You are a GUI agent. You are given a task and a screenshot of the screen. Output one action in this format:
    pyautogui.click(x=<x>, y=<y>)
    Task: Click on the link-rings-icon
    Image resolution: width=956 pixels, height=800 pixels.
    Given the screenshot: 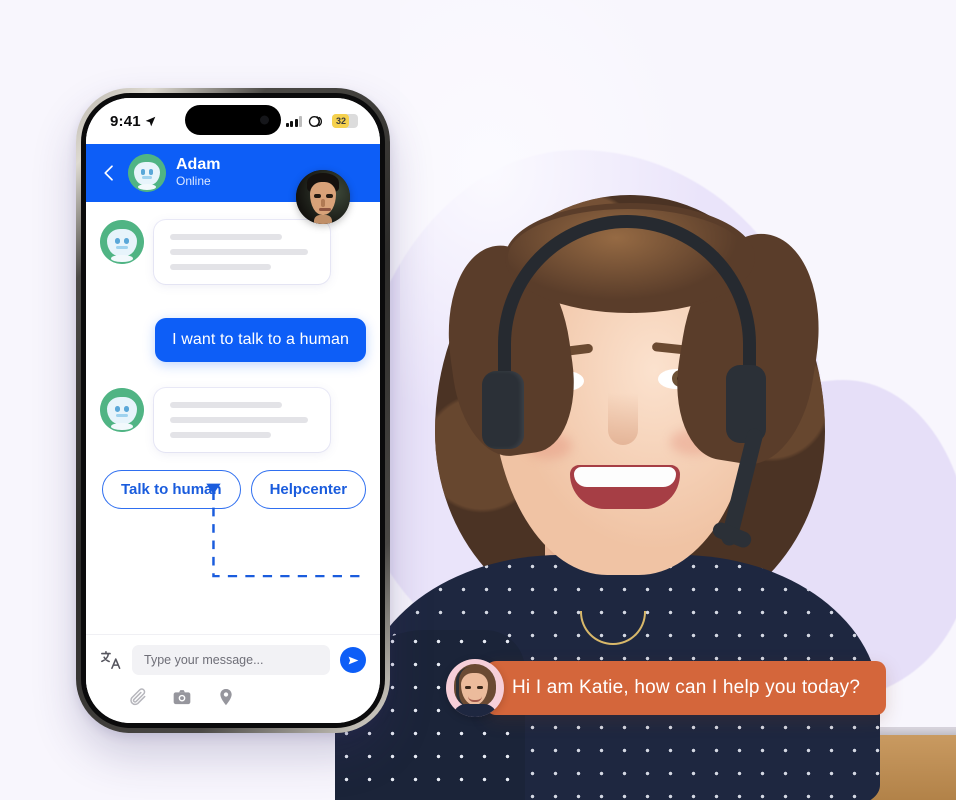 What is the action you would take?
    pyautogui.click(x=315, y=121)
    